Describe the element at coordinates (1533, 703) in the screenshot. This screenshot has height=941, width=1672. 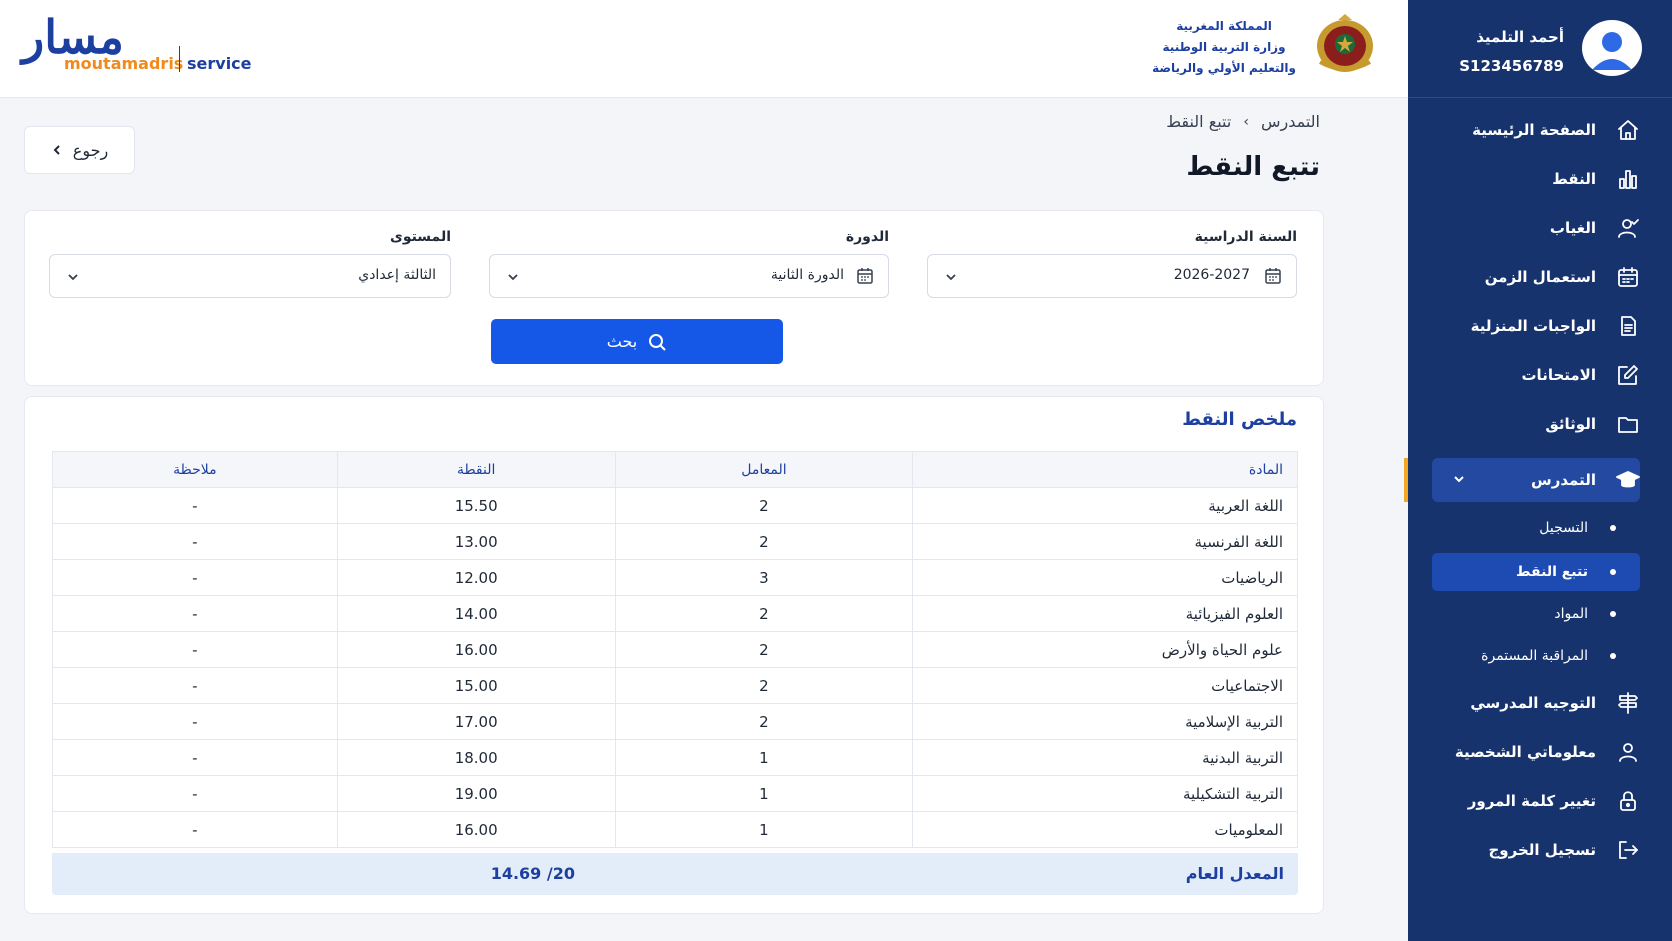
I see `sidebar-item-label: التوجيه المدرسي` at that location.